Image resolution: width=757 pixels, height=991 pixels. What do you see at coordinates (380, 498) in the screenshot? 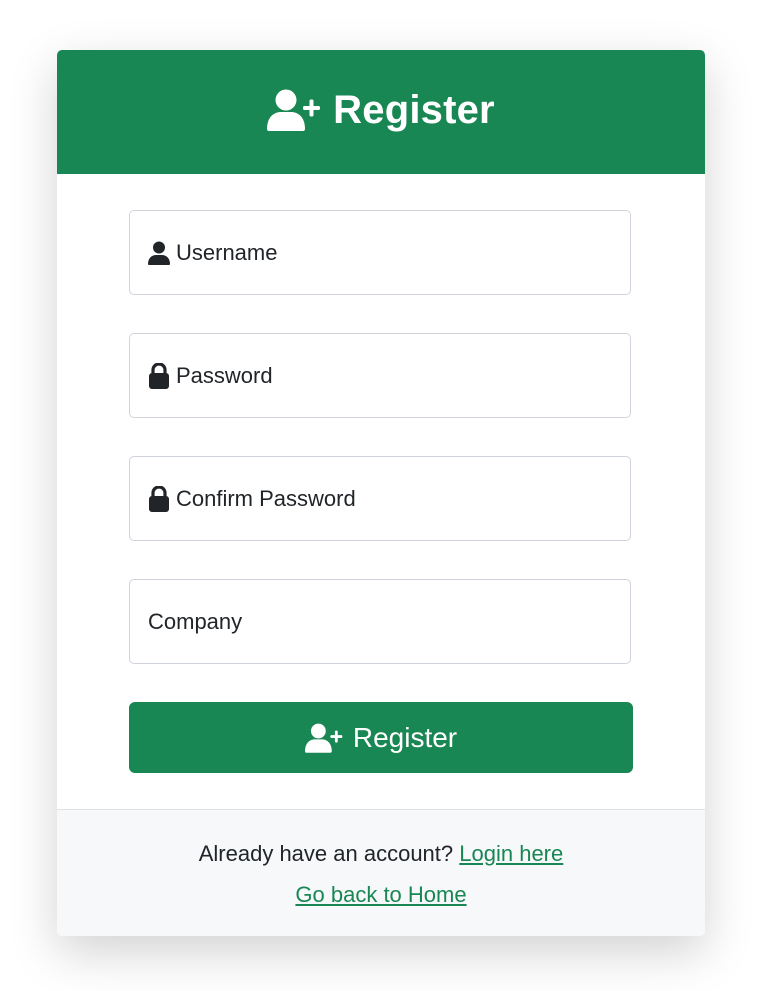
I see `confirm-password-field: Confirm Password` at bounding box center [380, 498].